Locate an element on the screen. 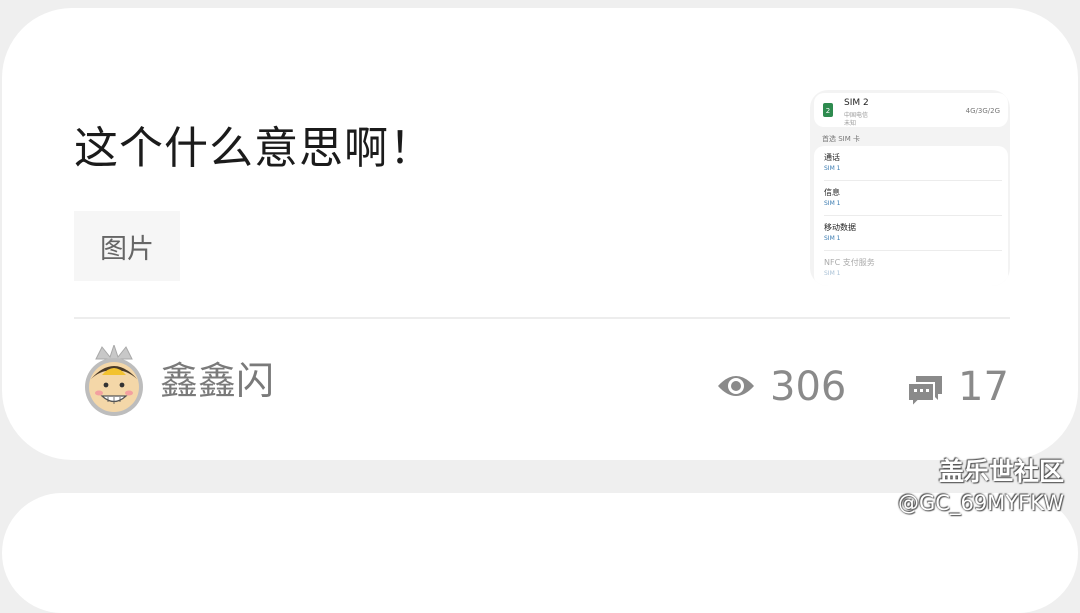 The image size is (1080, 613). thumb-sim-name: SIM 2 is located at coordinates (856, 103).